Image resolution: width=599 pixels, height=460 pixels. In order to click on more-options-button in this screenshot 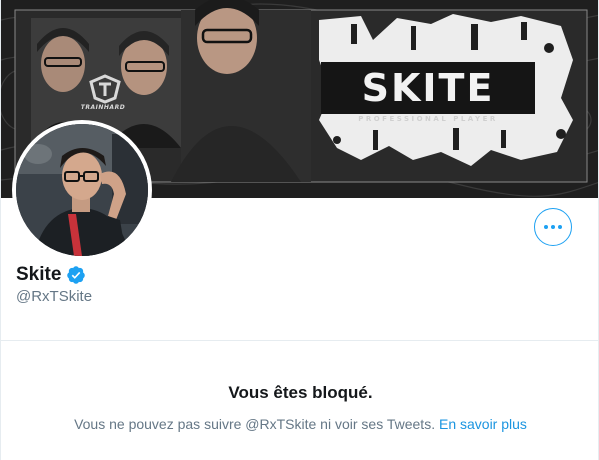, I will do `click(553, 227)`.